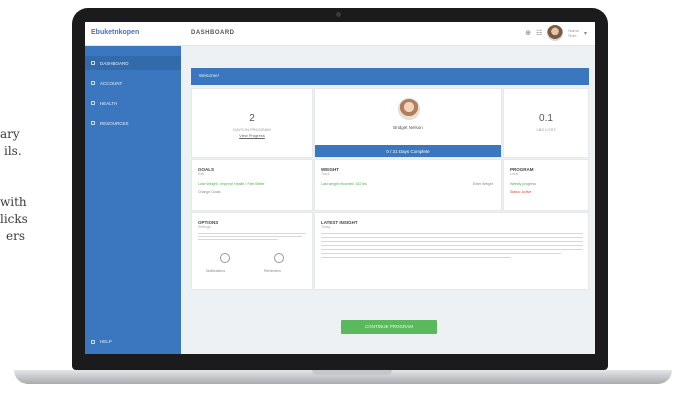  Describe the element at coordinates (114, 123) in the screenshot. I see `sidebar-item-label: RESOURCES` at that location.